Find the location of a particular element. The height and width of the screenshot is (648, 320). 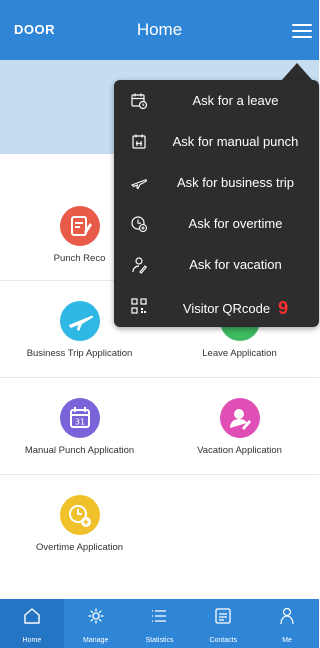

calendar-icon: 31 is located at coordinates (79, 418).